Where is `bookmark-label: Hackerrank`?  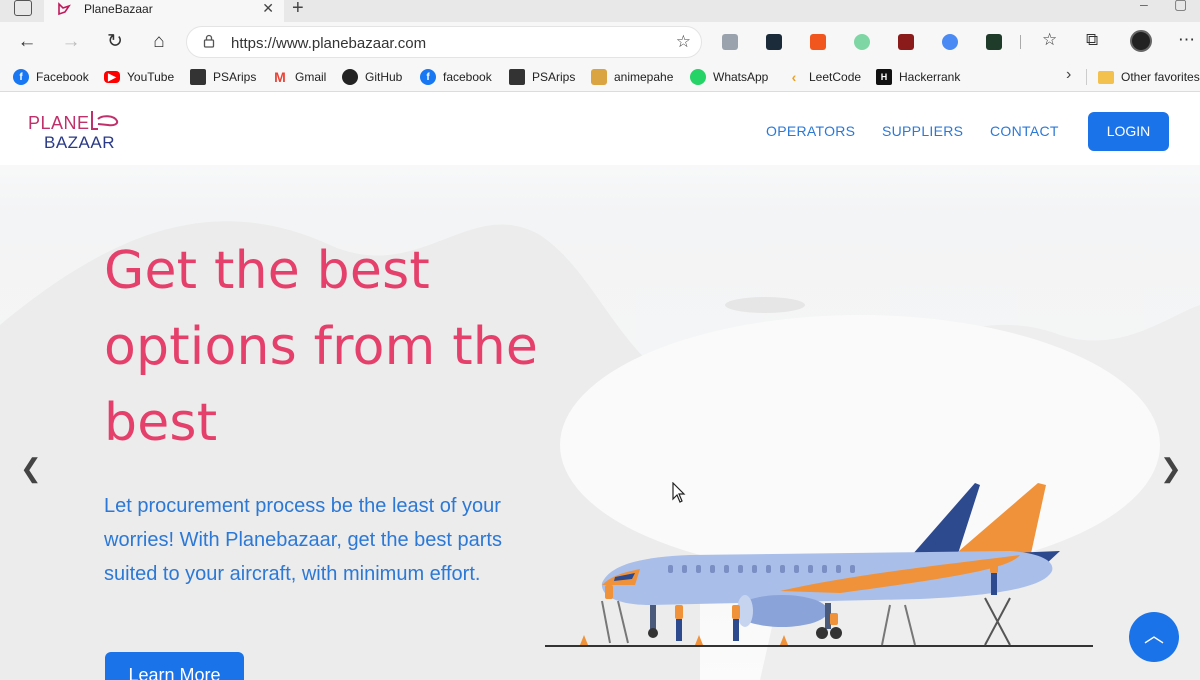 bookmark-label: Hackerrank is located at coordinates (930, 77).